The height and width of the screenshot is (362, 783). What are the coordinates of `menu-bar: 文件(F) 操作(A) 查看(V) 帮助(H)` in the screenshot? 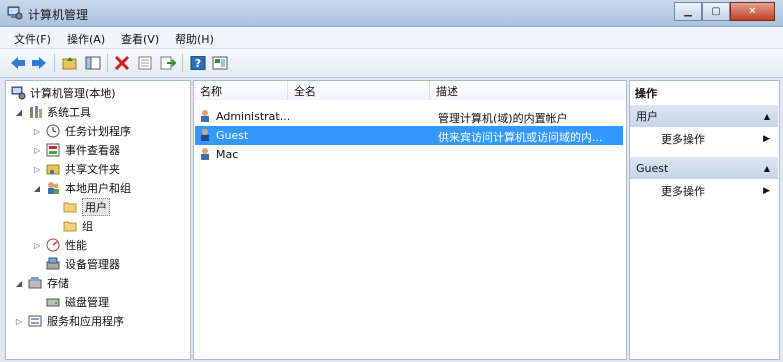 It's located at (391, 38).